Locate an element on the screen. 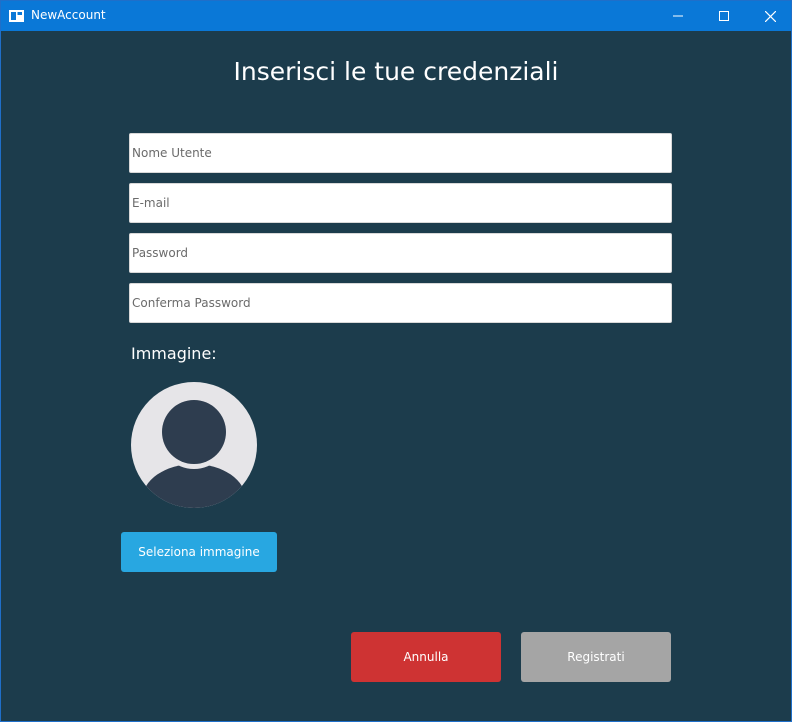 The width and height of the screenshot is (792, 722). select-image-button: Seleziona immagine is located at coordinates (199, 552).